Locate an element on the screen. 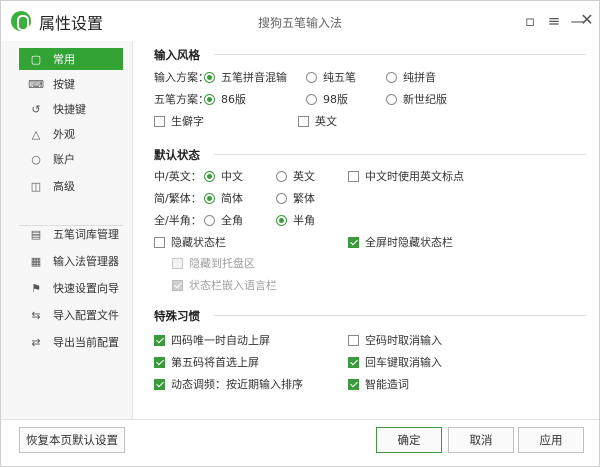 Image resolution: width=600 pixels, height=467 pixels. import-icon: ⇆ is located at coordinates (36, 315).